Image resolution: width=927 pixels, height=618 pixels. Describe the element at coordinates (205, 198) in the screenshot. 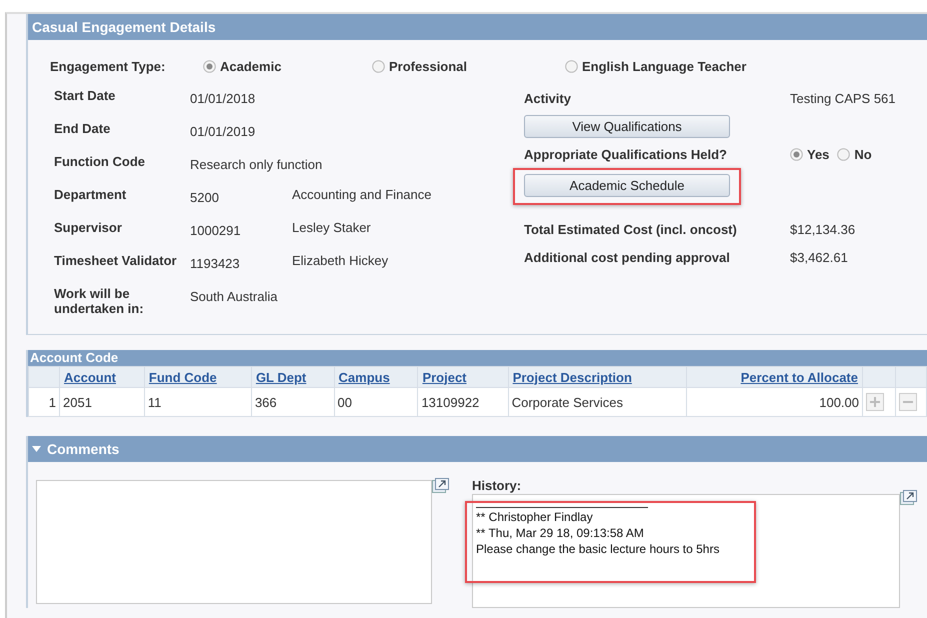

I see `field-value: 5200` at that location.